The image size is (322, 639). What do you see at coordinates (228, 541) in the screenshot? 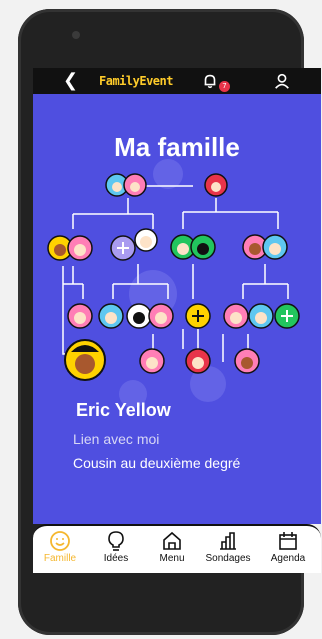
I see `bar-chart-icon` at bounding box center [228, 541].